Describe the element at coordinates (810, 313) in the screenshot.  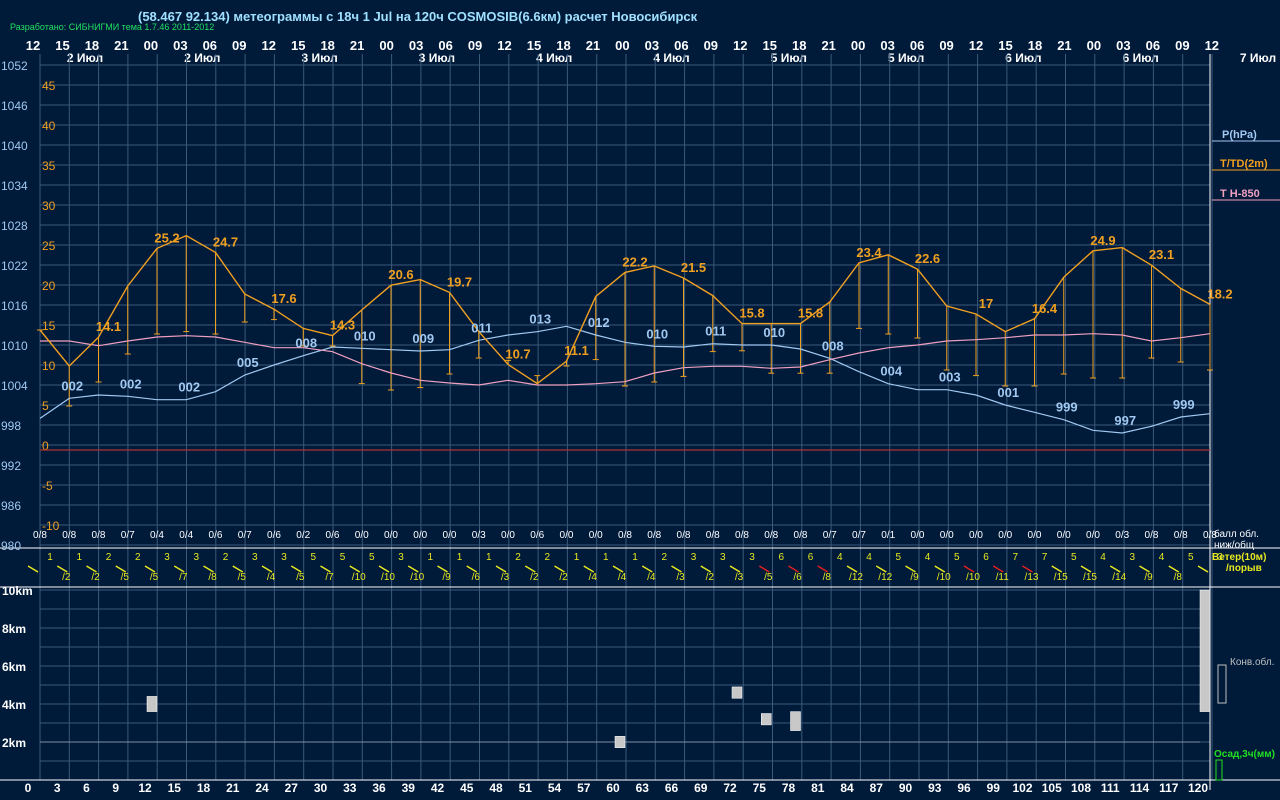
I see `temp-data-label: 15.8` at that location.